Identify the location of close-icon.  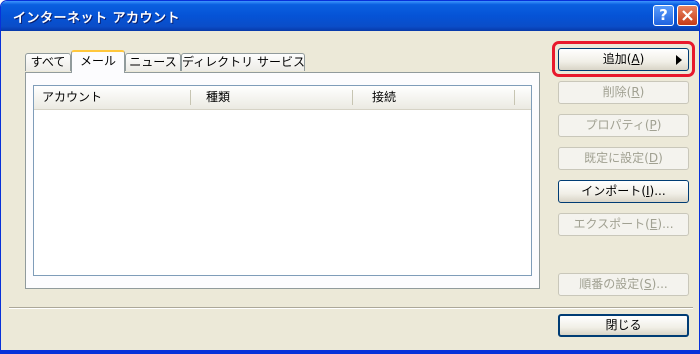
(687, 15).